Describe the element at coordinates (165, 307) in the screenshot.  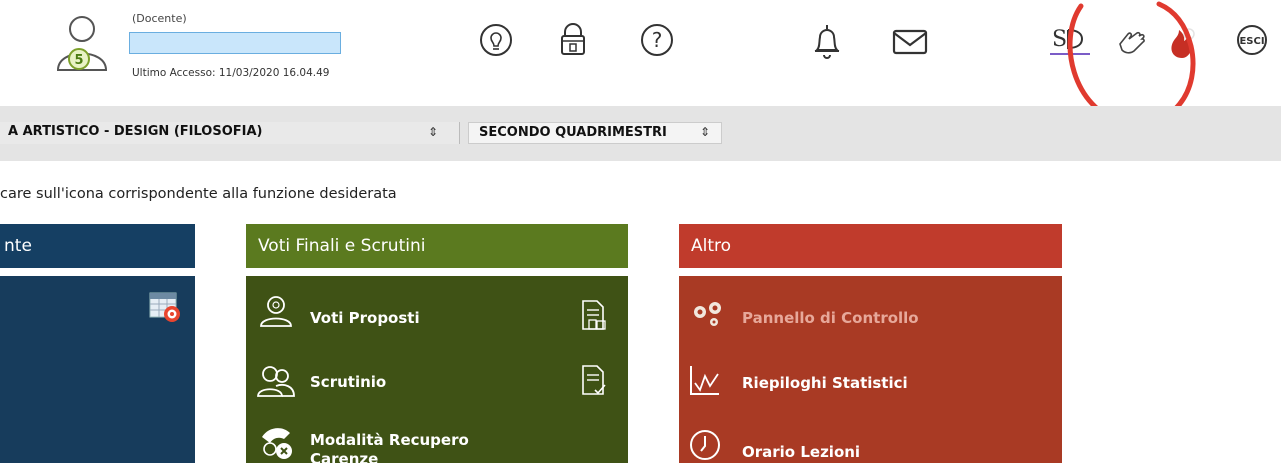
I see `calendar-target-icon` at that location.